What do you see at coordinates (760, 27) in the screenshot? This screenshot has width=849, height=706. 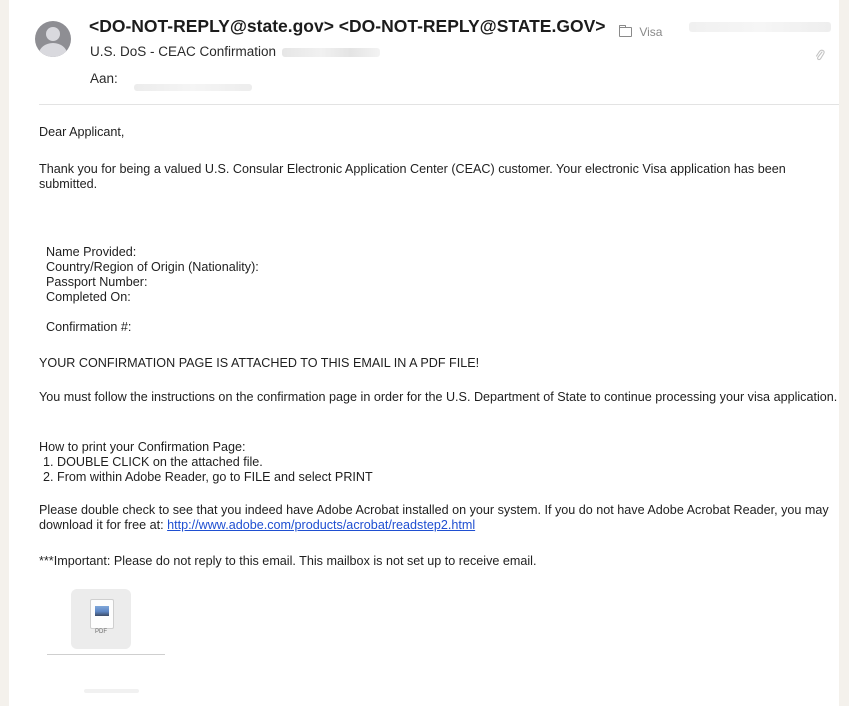 I see `date-redacted` at bounding box center [760, 27].